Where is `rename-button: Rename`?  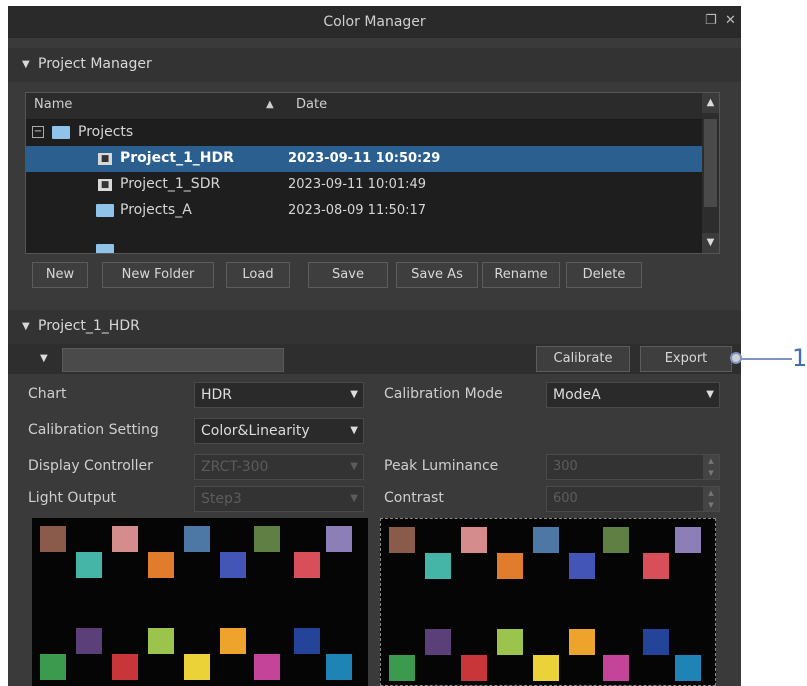
rename-button: Rename is located at coordinates (521, 275).